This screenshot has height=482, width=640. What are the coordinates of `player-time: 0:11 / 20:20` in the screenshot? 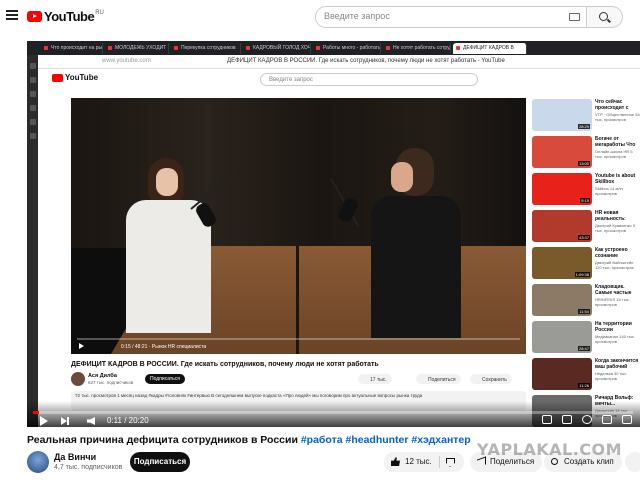 It's located at (128, 420).